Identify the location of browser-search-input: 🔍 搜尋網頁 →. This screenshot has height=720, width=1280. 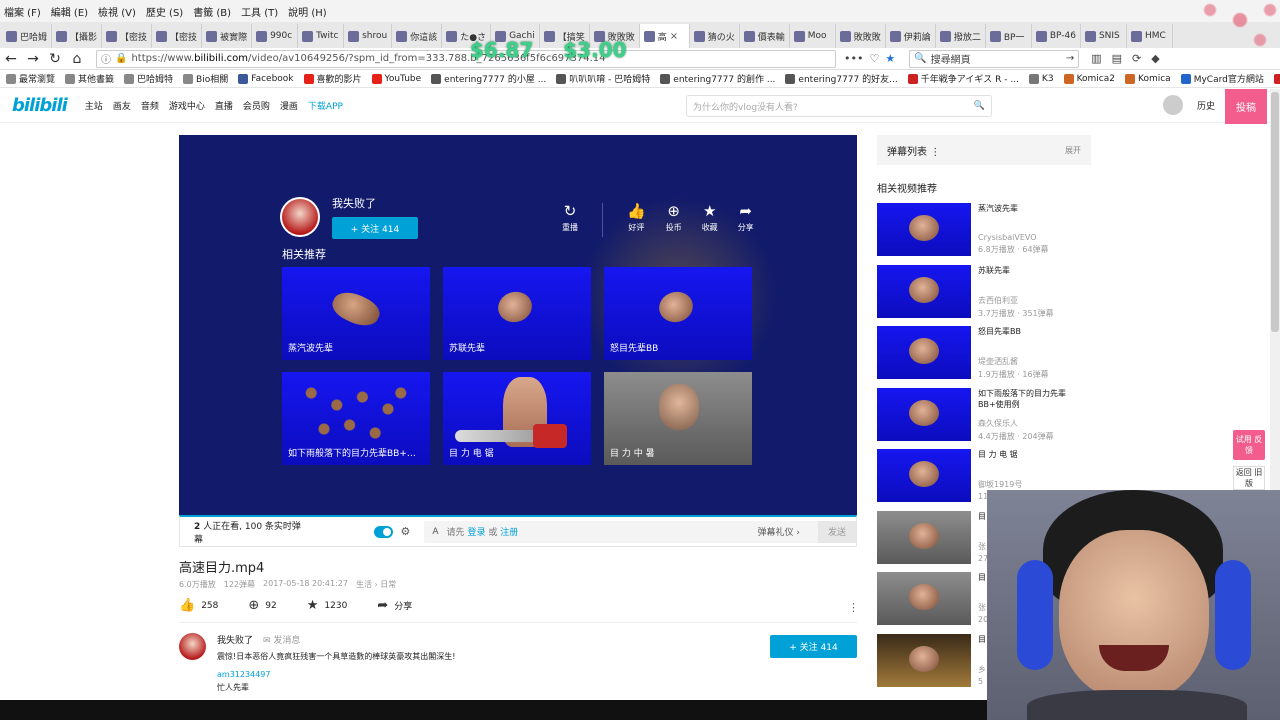
(994, 58).